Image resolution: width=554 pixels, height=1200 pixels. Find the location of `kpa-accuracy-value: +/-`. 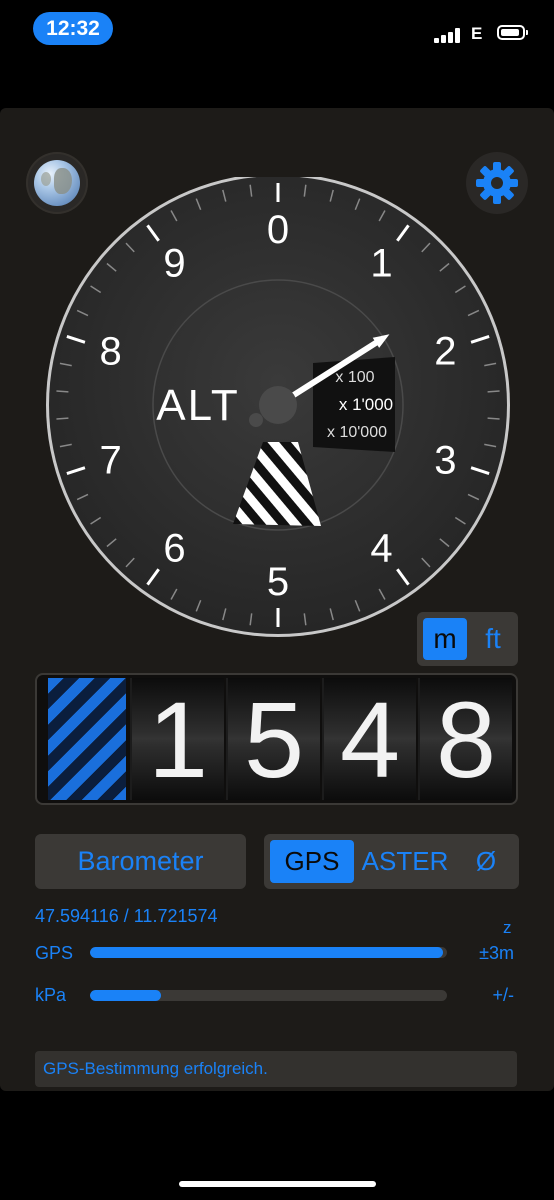

kpa-accuracy-value: +/- is located at coordinates (503, 995).